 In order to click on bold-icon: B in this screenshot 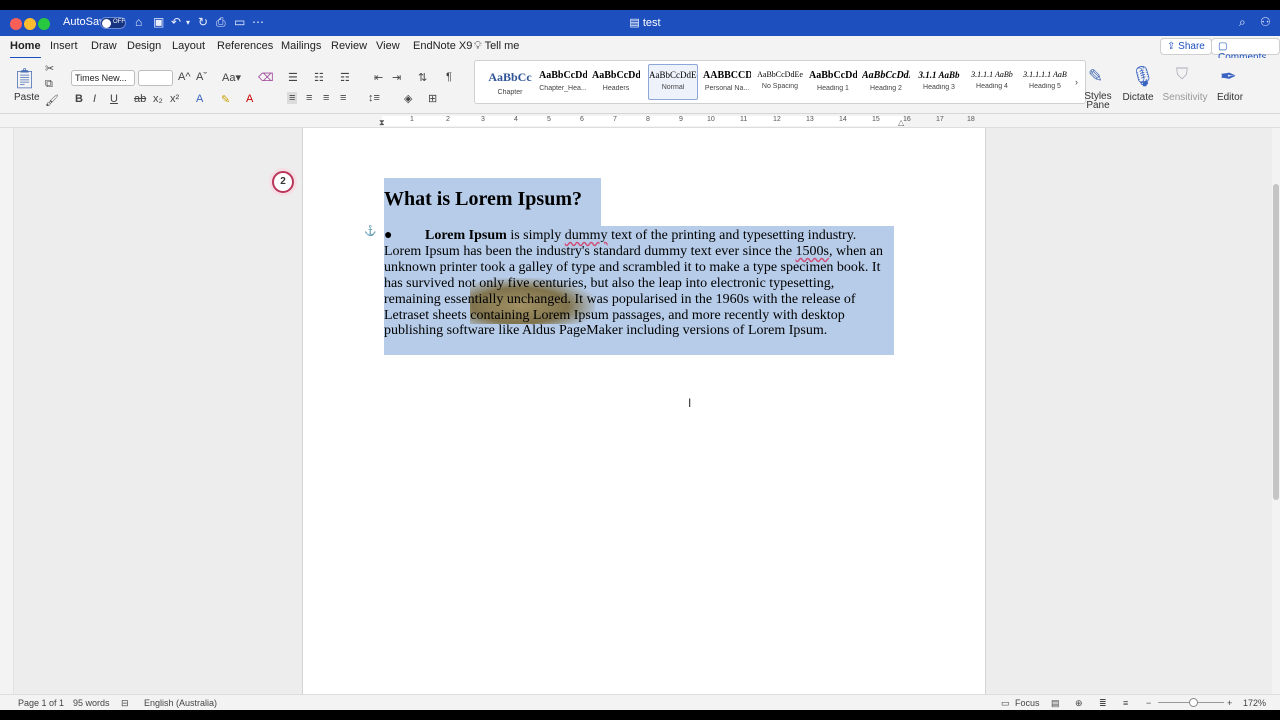, I will do `click(79, 99)`.